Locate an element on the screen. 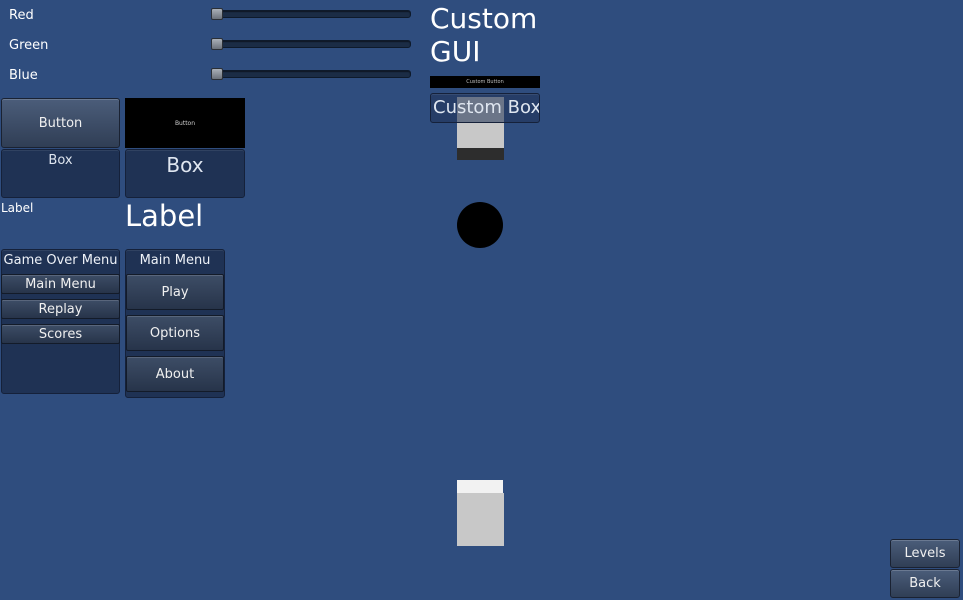 The width and height of the screenshot is (963, 600). game-over-menu-title: Game Over Menu is located at coordinates (60, 260).